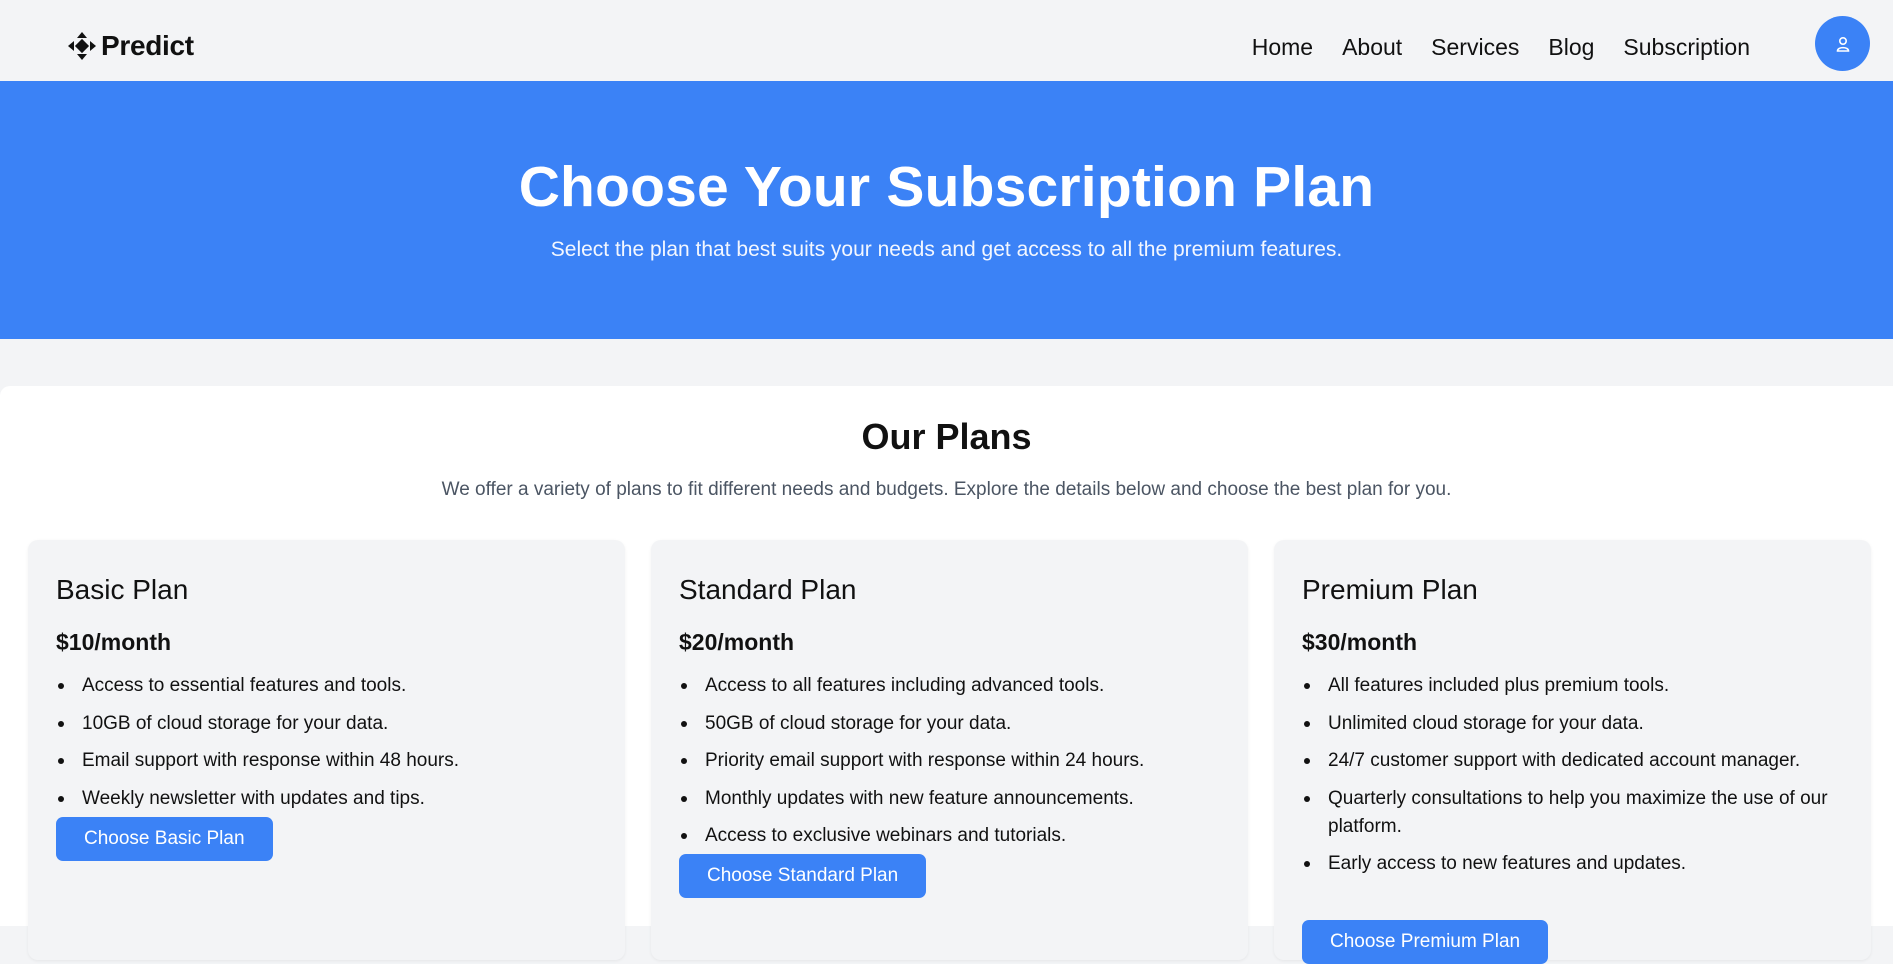  Describe the element at coordinates (1372, 47) in the screenshot. I see `nav-about: About` at that location.